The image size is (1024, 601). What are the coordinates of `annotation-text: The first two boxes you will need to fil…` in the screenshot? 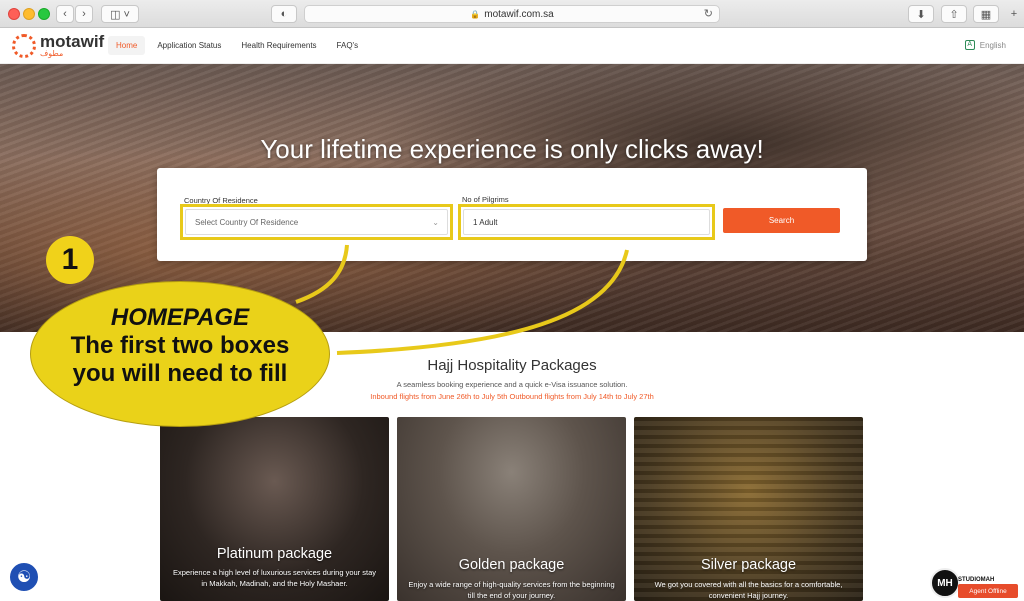 It's located at (180, 360).